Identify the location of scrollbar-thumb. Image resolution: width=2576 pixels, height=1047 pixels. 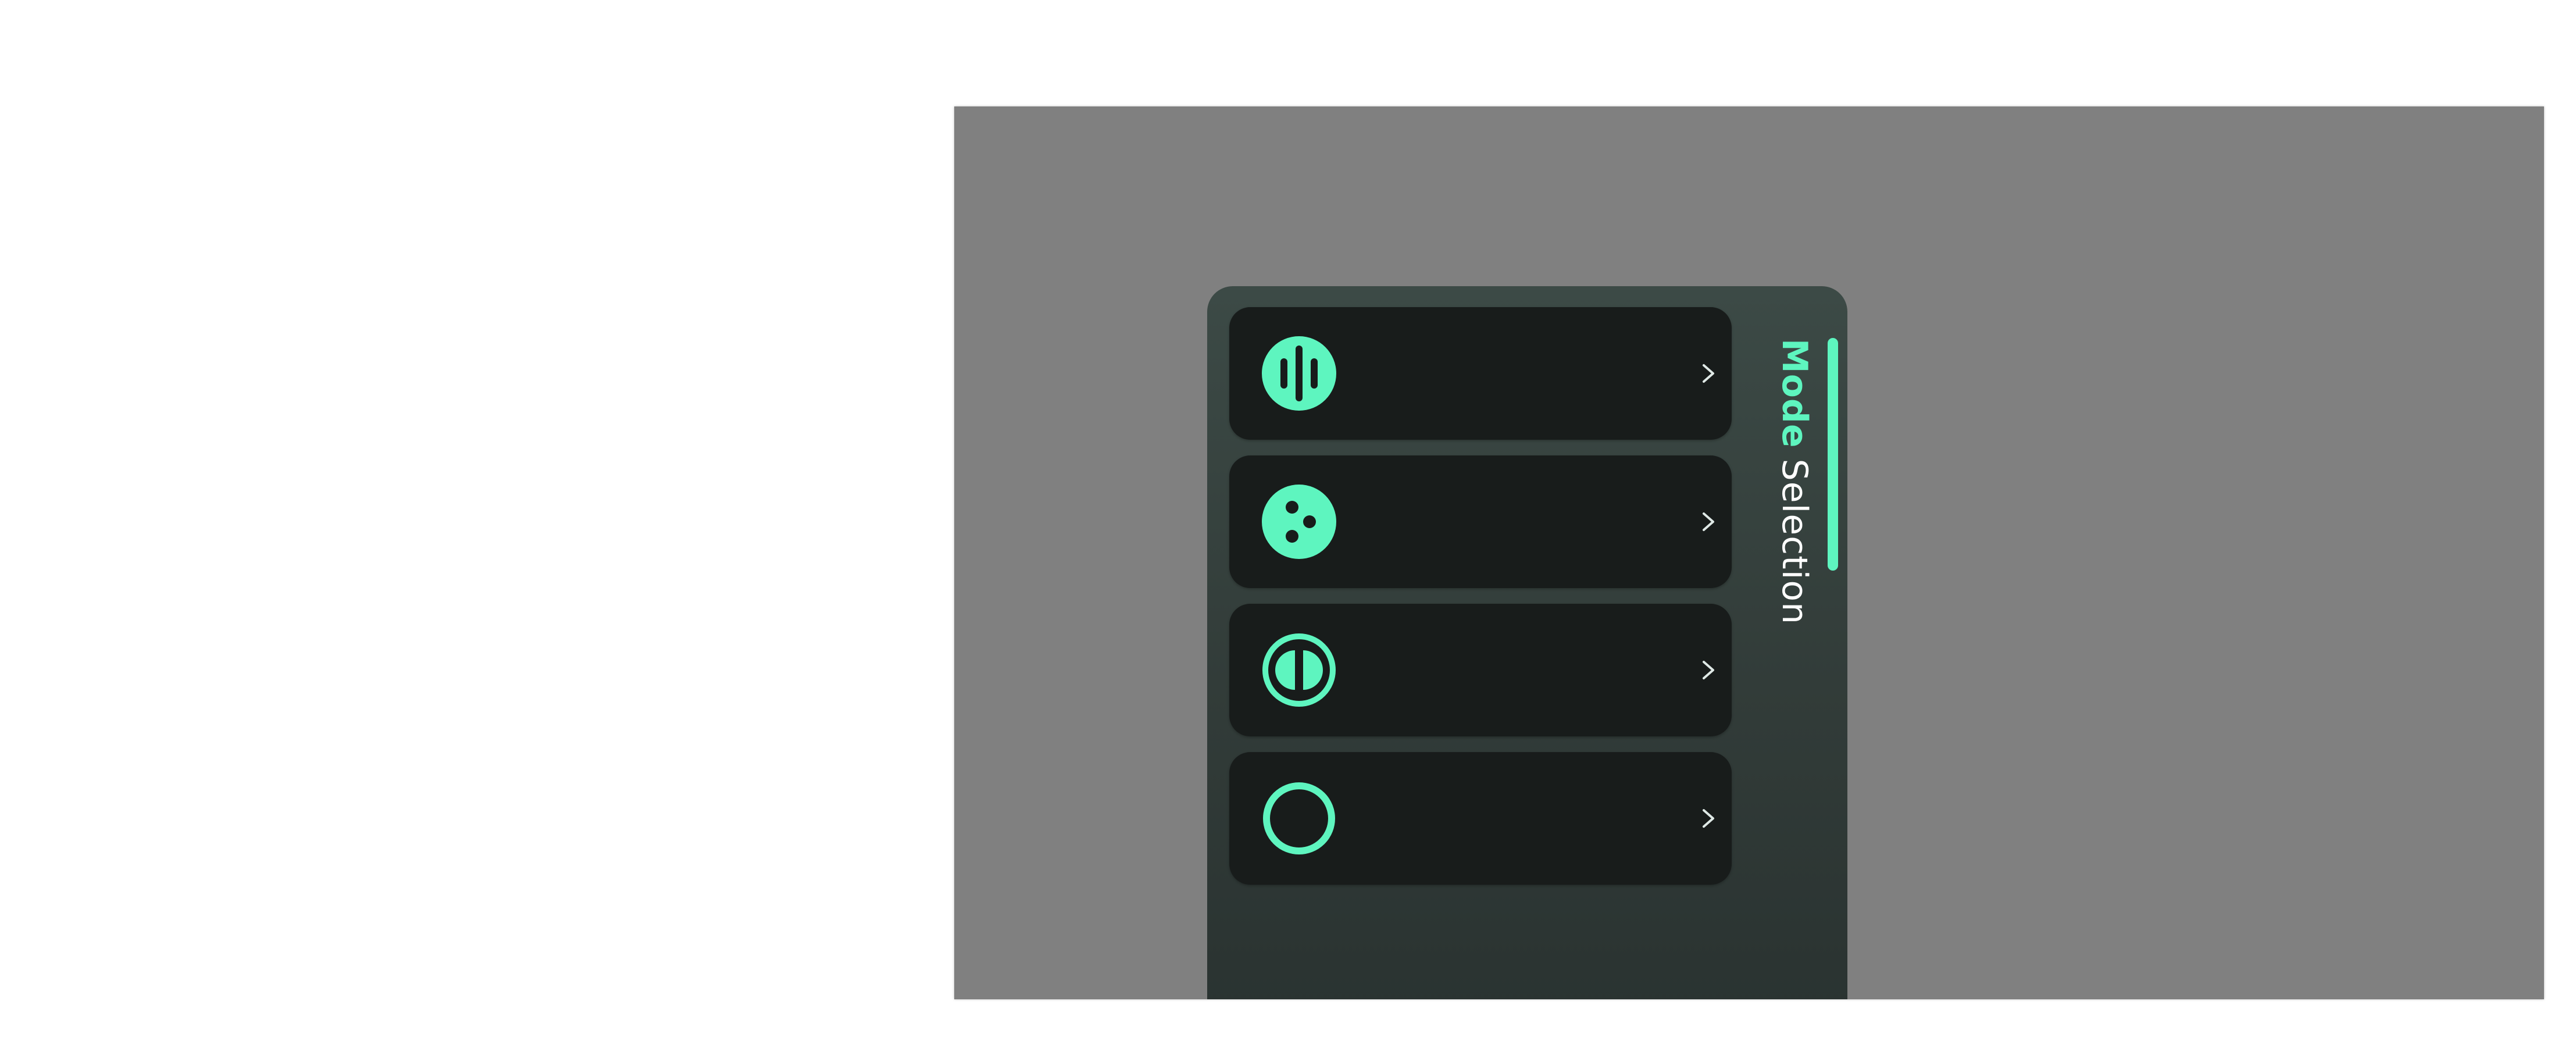
(1833, 454).